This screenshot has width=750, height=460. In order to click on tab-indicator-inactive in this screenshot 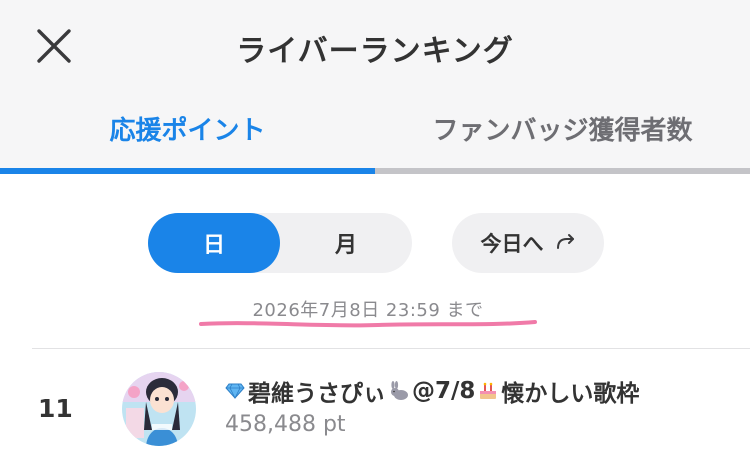, I will do `click(562, 171)`.